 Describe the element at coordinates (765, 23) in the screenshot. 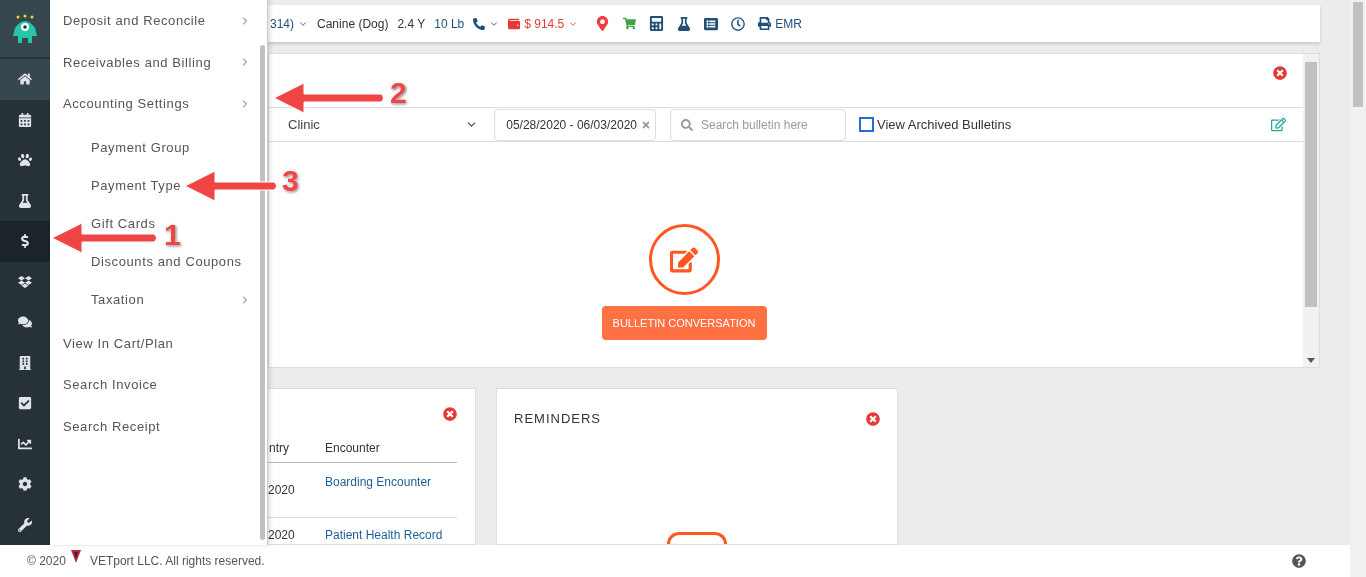

I see `printer-icon` at that location.